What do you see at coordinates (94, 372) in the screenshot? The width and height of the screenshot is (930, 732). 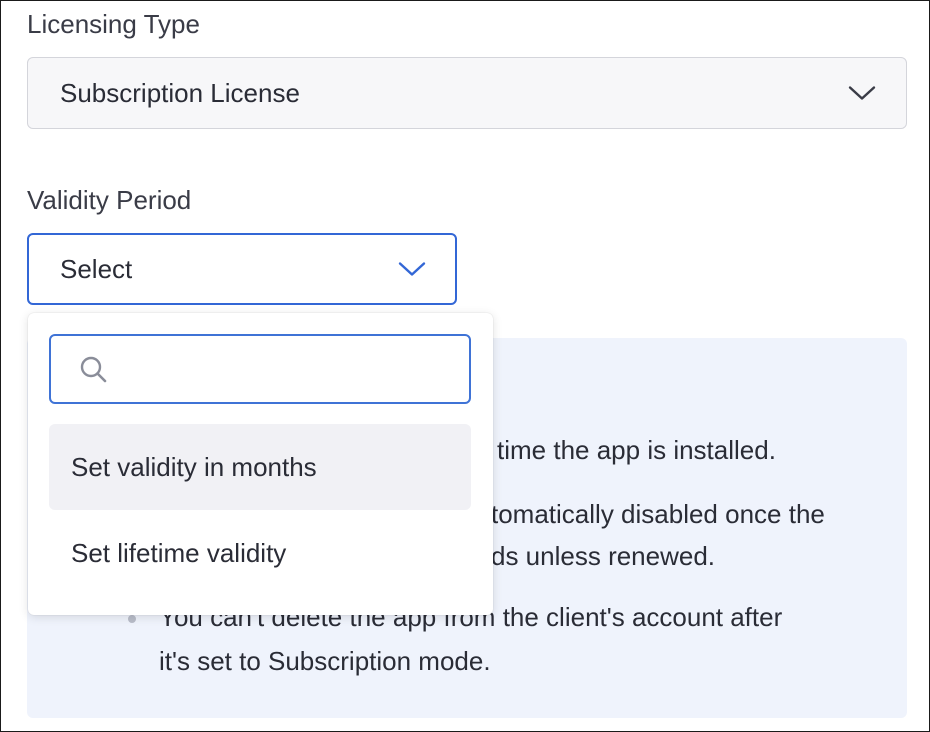 I see `search-icon` at bounding box center [94, 372].